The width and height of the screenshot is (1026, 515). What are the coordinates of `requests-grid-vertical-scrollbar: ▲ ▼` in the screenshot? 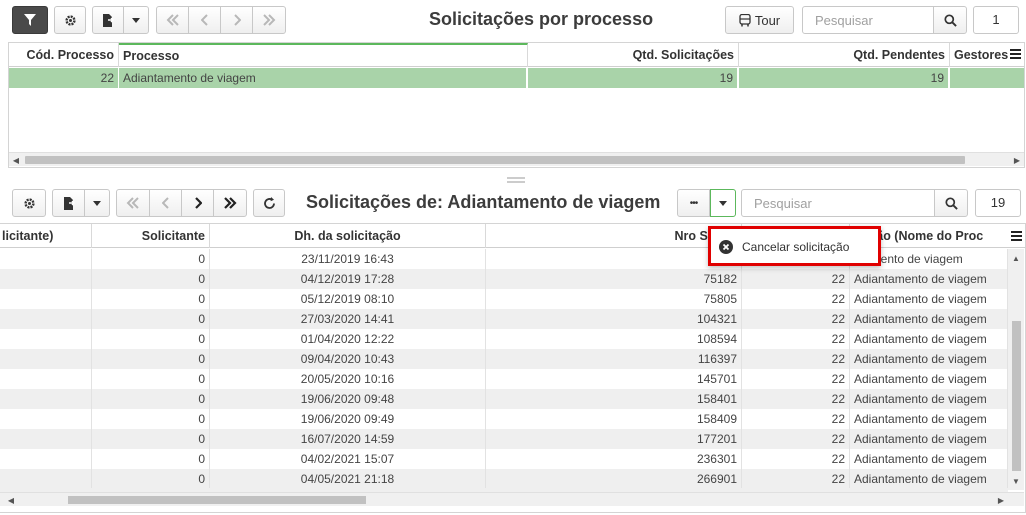 It's located at (1016, 369).